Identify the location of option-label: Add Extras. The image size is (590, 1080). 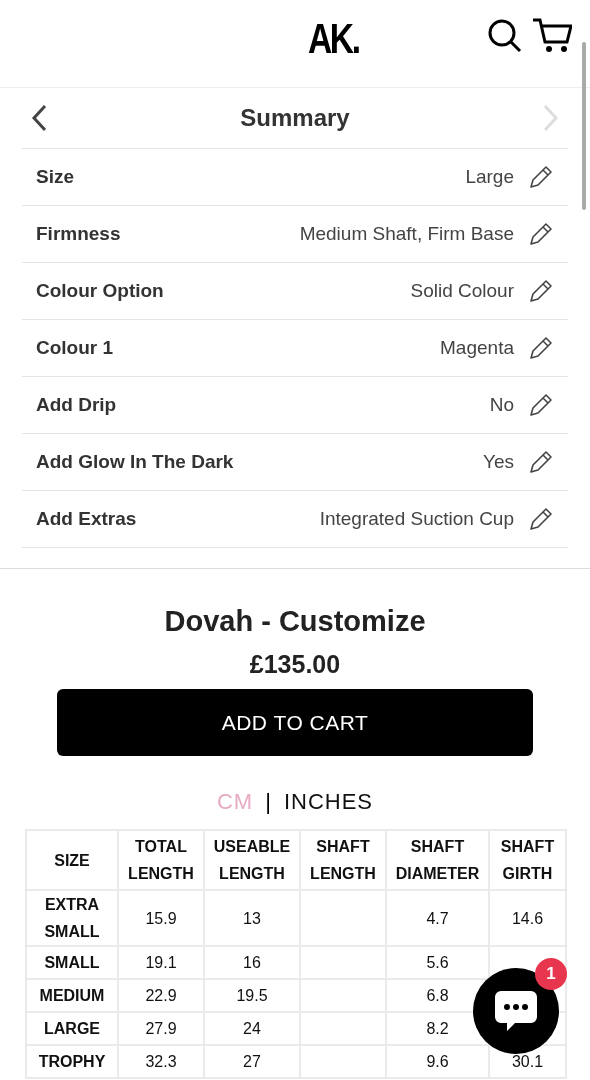
(87, 519).